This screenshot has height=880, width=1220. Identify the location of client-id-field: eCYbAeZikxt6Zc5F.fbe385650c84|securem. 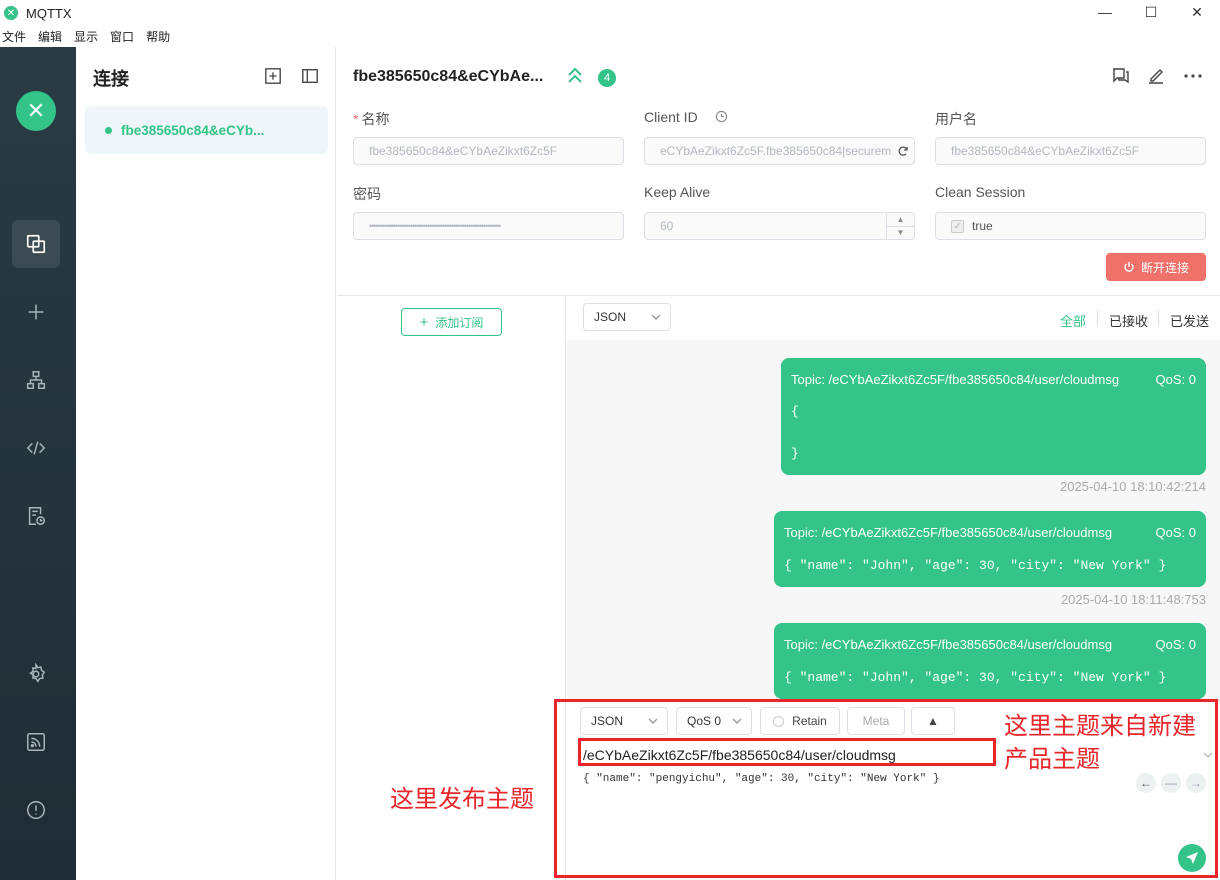
(779, 151).